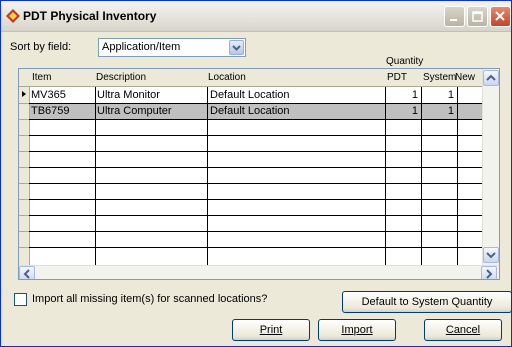 The width and height of the screenshot is (512, 347). Describe the element at coordinates (405, 61) in the screenshot. I see `quantity-group-label: Quantity` at that location.